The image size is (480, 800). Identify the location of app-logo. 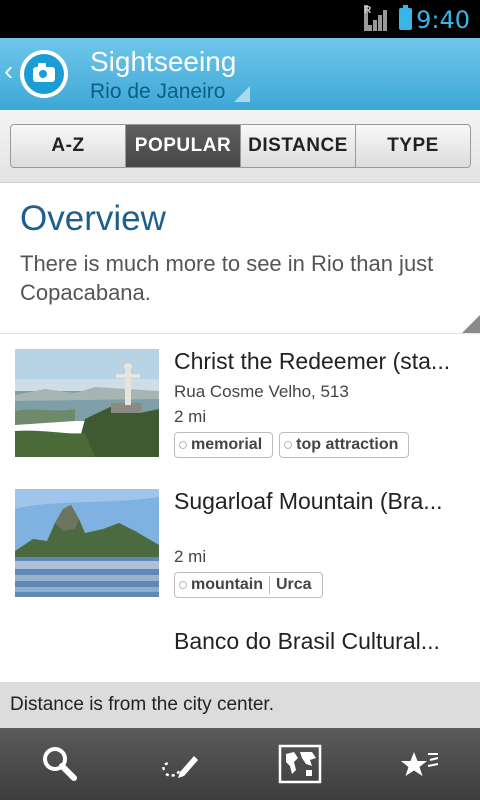
(44, 74).